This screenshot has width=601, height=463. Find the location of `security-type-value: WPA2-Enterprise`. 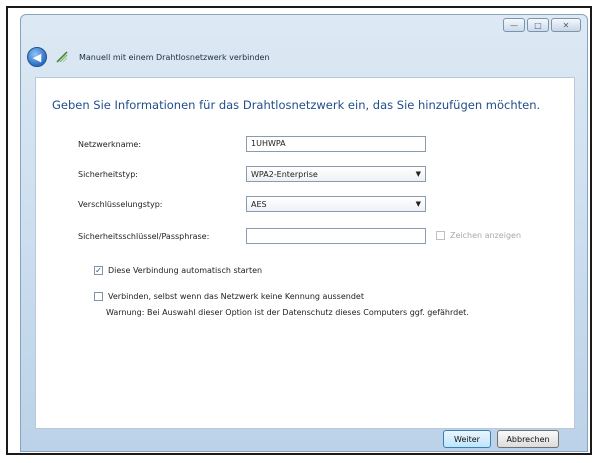

security-type-value: WPA2-Enterprise is located at coordinates (284, 174).